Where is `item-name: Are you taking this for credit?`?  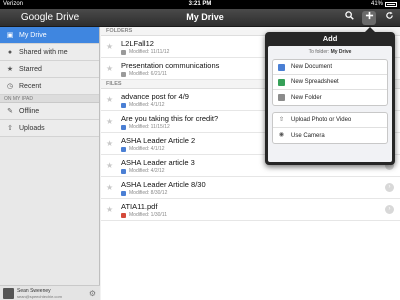 item-name: Are you taking this for credit? is located at coordinates (170, 118).